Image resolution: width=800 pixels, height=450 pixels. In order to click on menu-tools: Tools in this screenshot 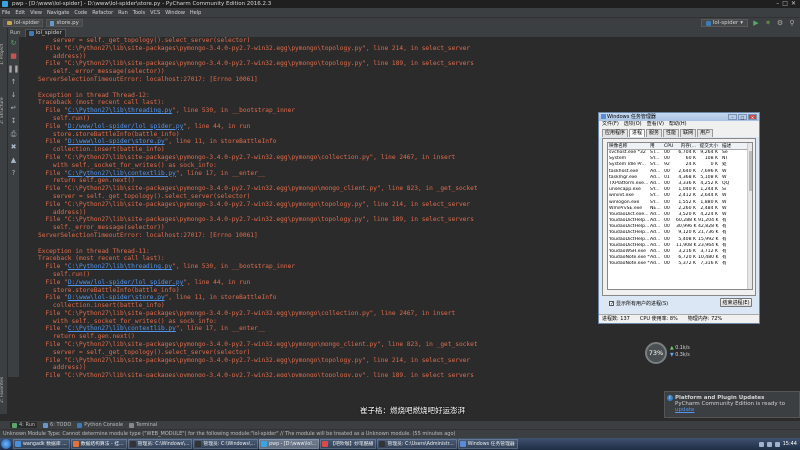, I will do `click(139, 13)`.